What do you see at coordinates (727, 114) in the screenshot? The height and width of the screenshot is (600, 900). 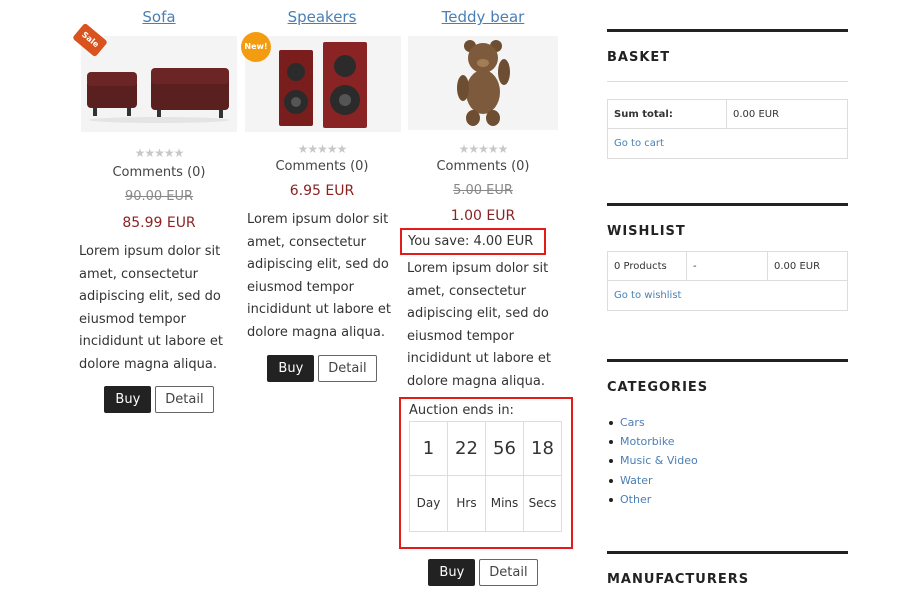 I see `basket-sum-row: Sum total: 0.00 EUR` at bounding box center [727, 114].